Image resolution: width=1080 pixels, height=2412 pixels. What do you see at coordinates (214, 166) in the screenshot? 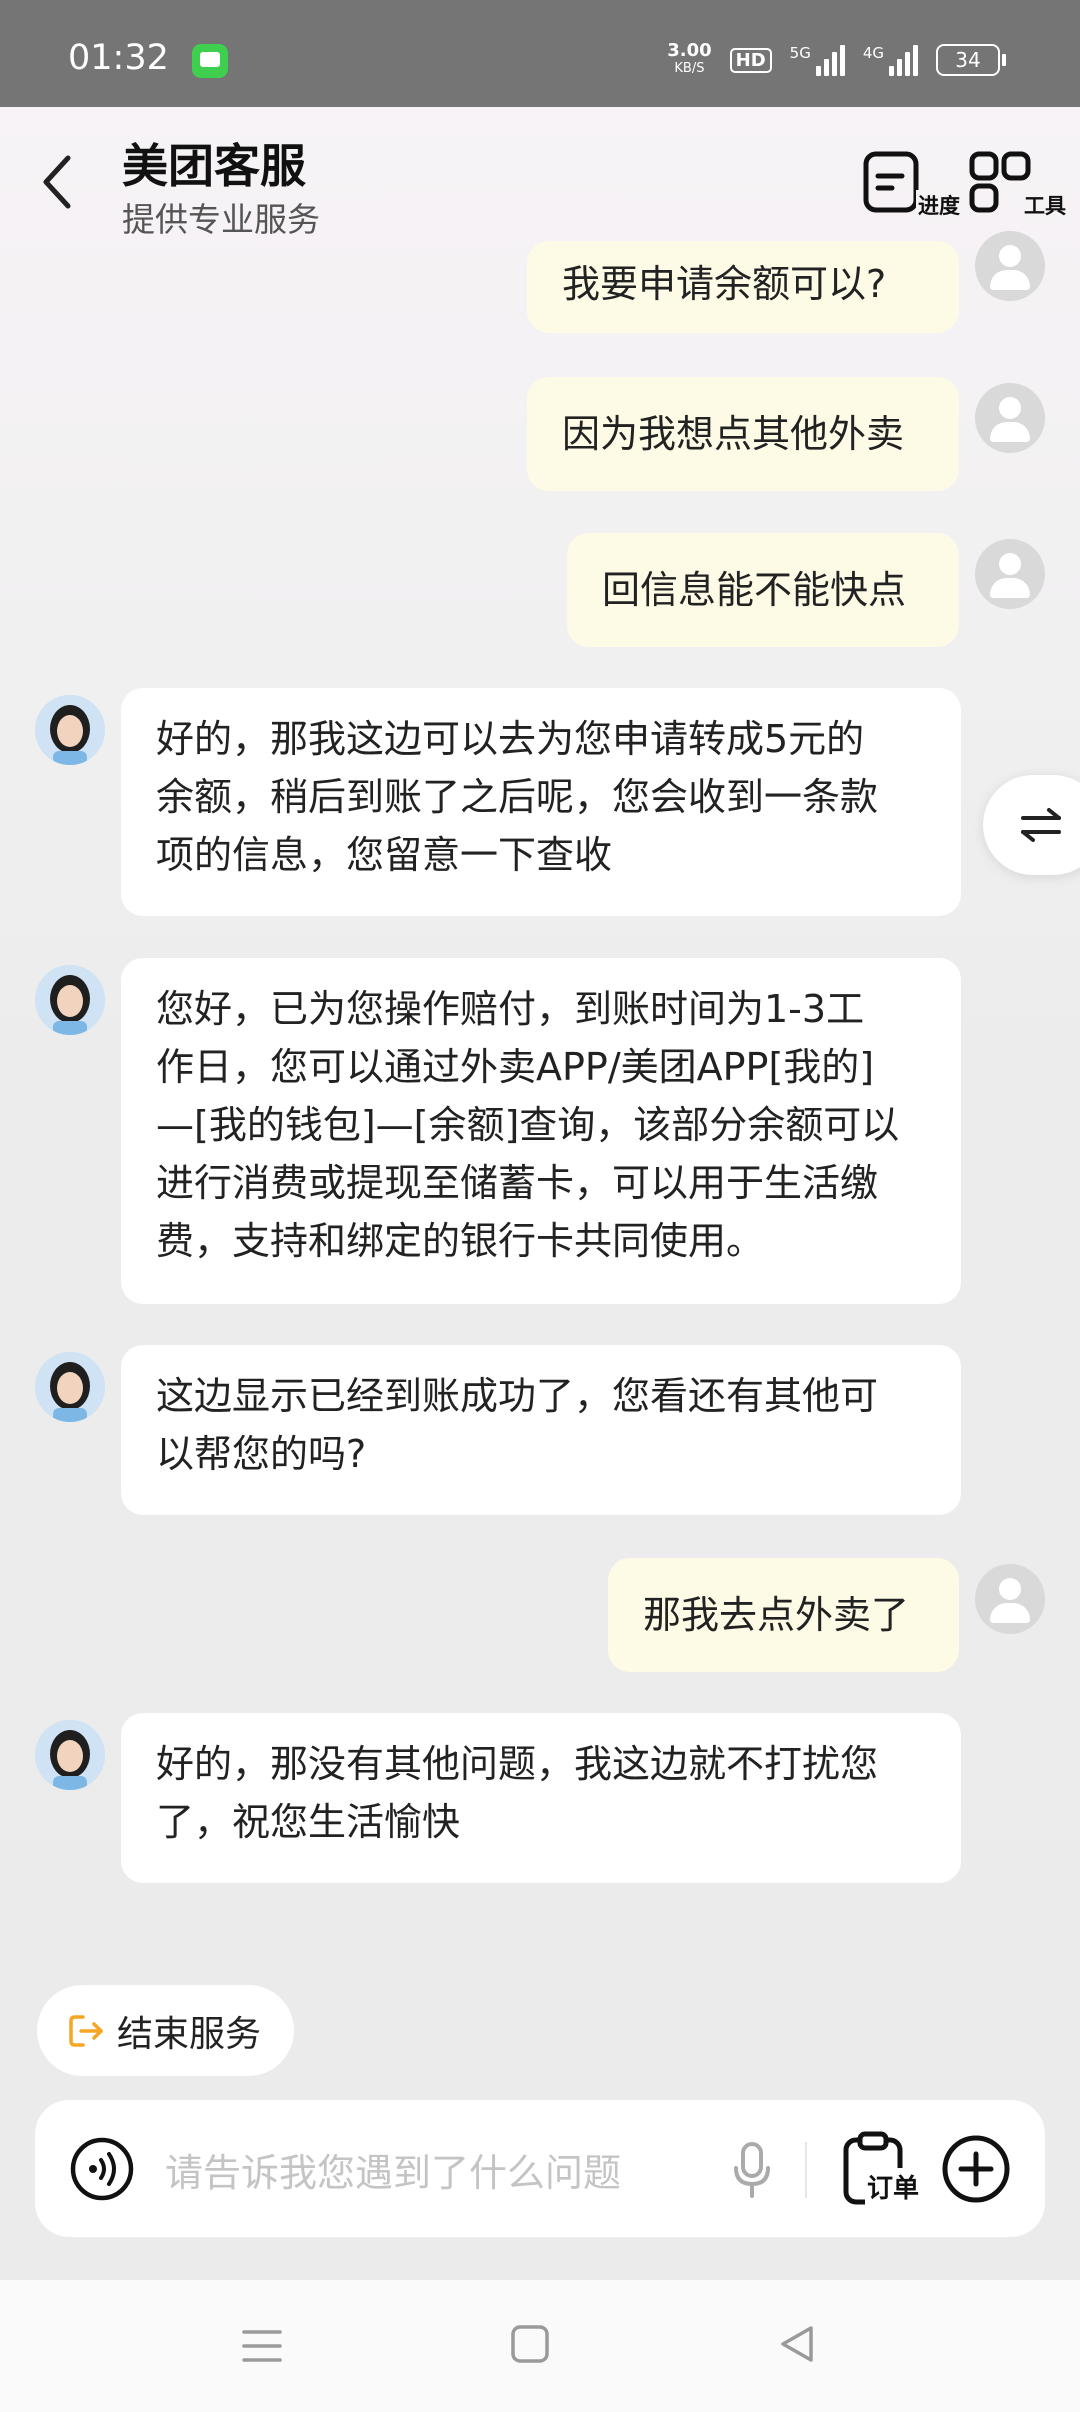
I see `page-title: 美团客服` at bounding box center [214, 166].